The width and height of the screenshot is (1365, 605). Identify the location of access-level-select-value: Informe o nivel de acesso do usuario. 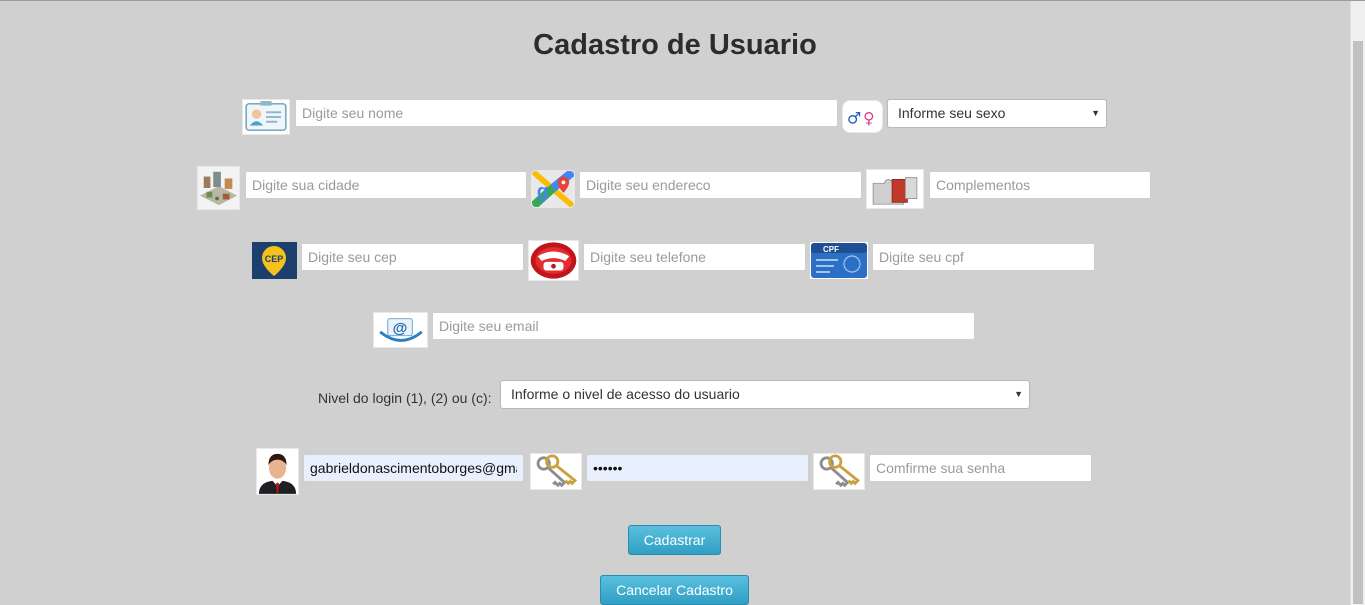
(625, 394).